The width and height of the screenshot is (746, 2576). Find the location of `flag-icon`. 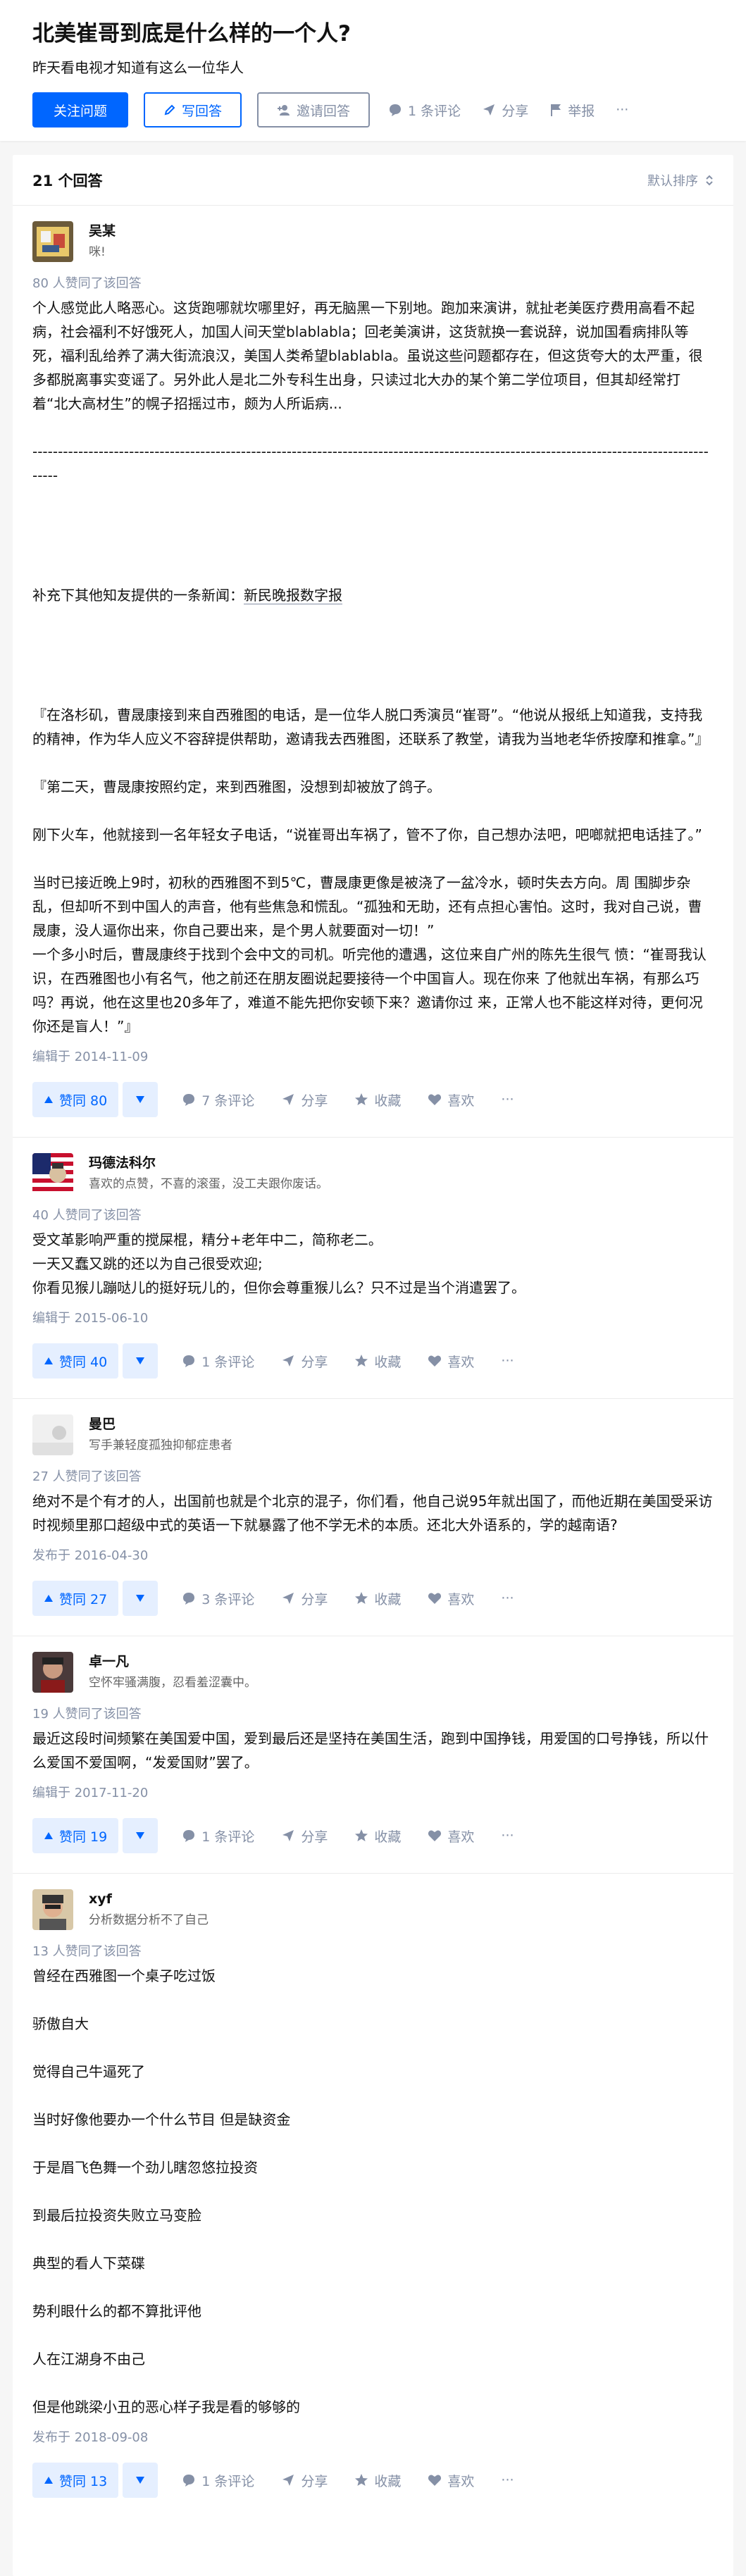

flag-icon is located at coordinates (555, 110).